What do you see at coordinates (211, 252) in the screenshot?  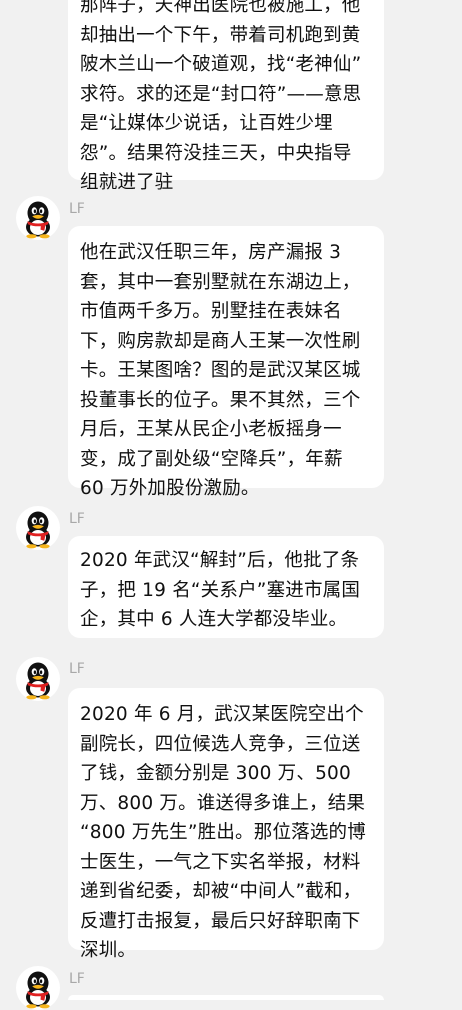 I see `message-line: 他在武汉任职三年，房产漏报 3` at bounding box center [211, 252].